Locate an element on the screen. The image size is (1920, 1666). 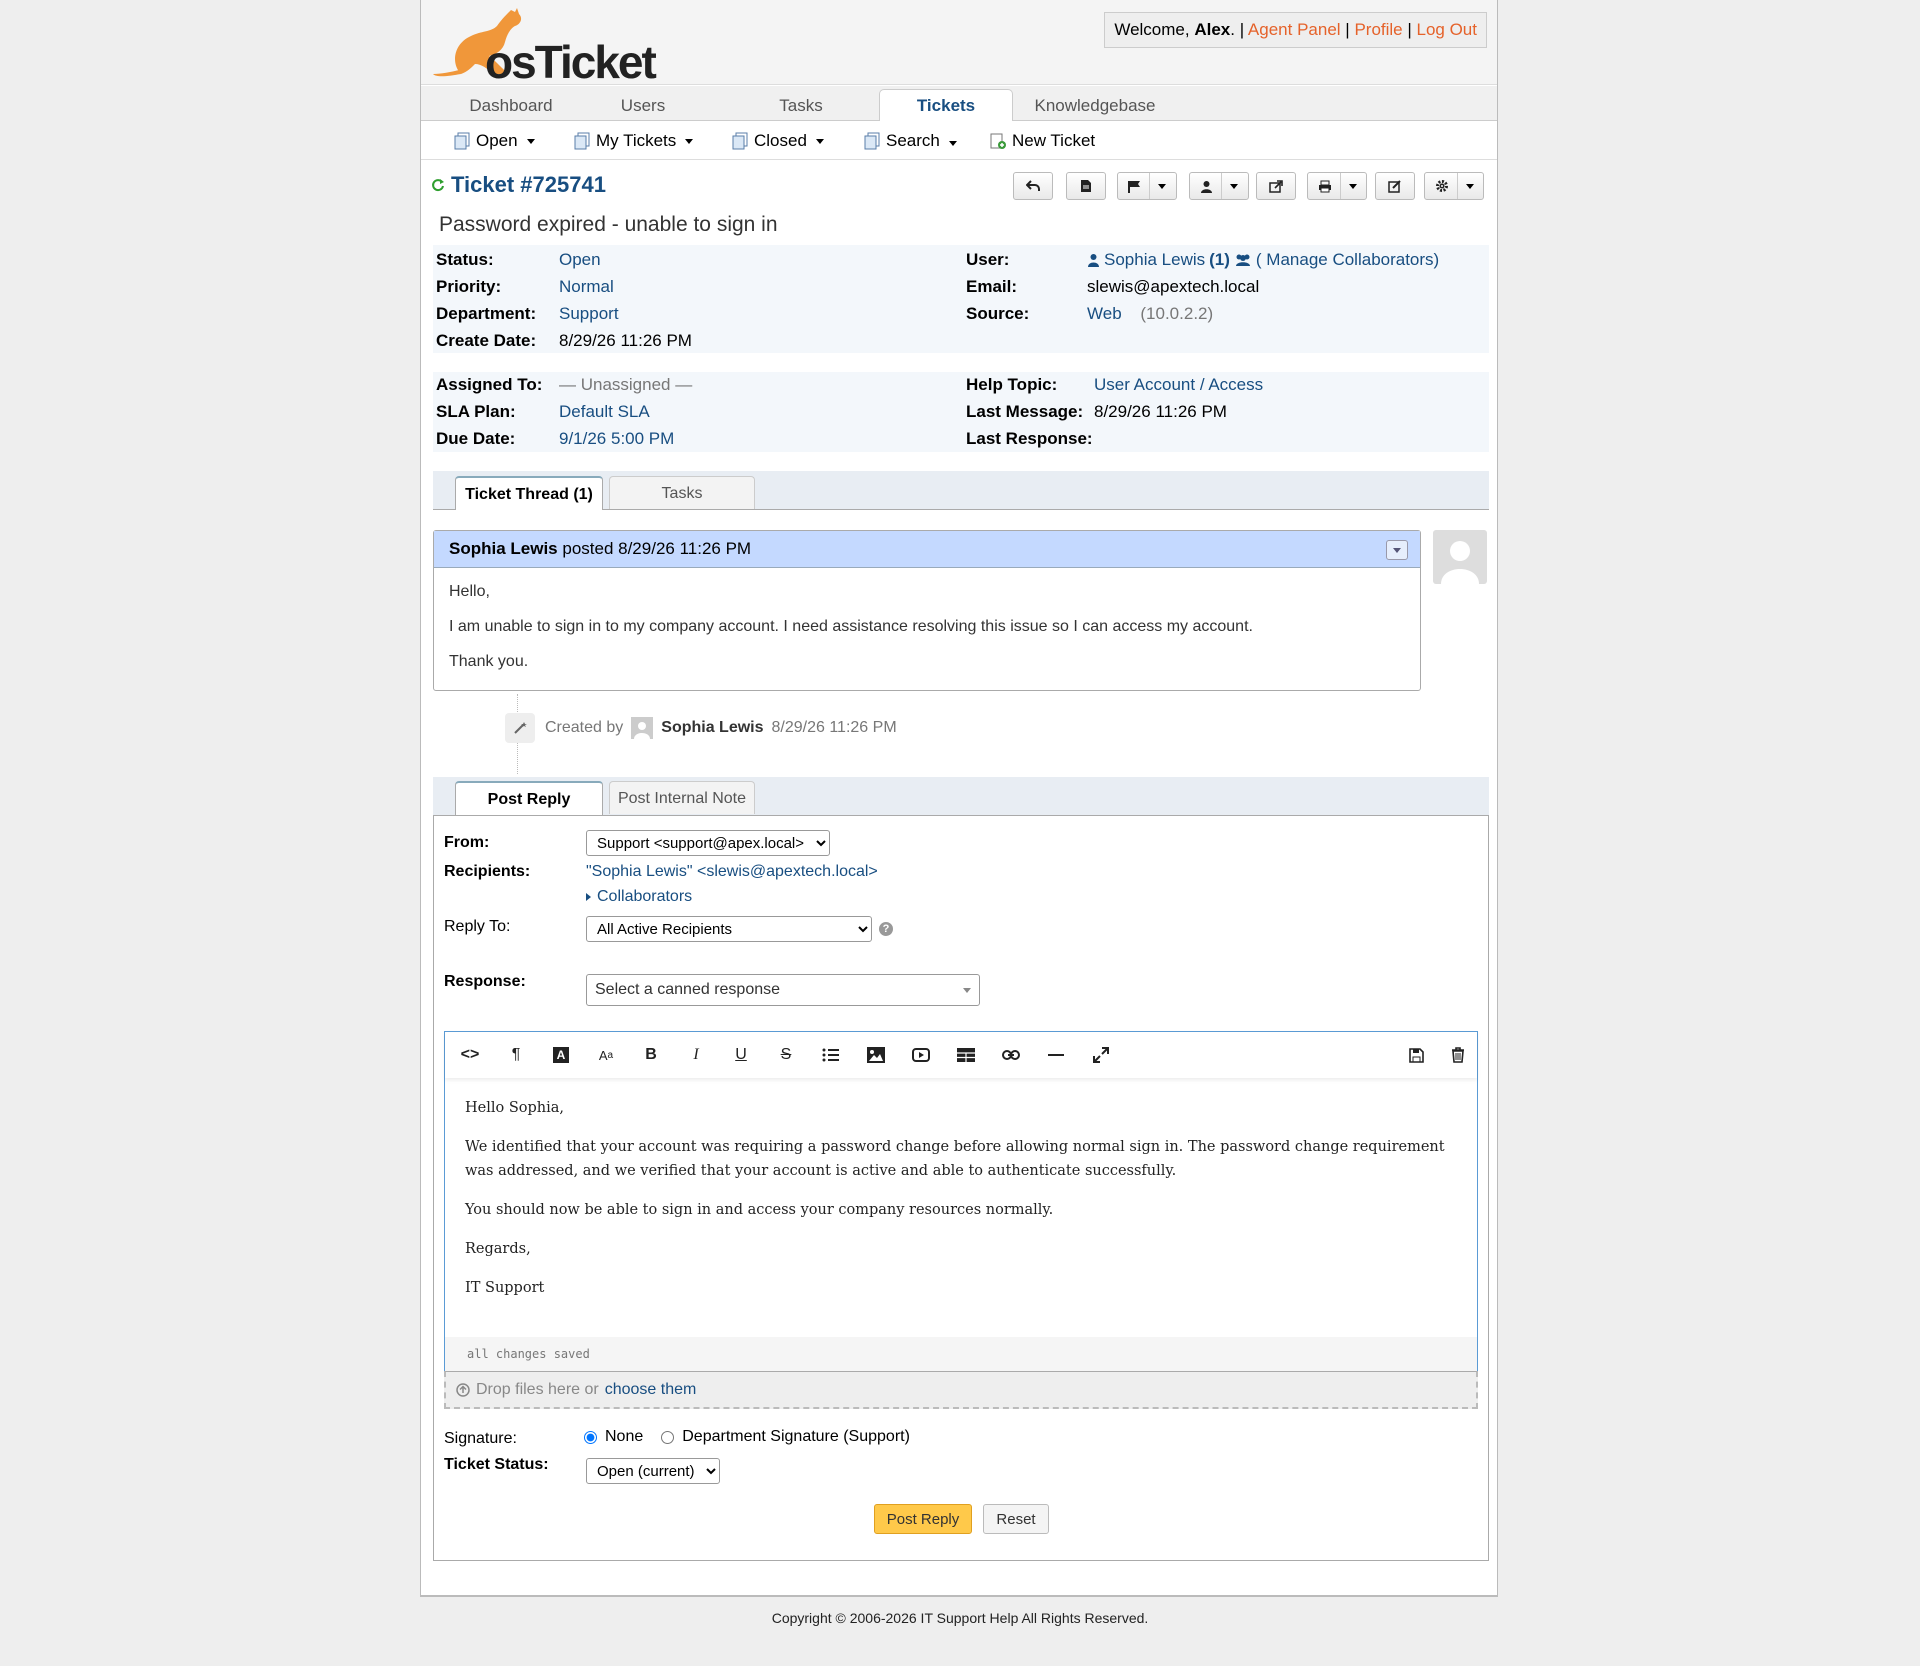
subnav-my-tickets: My Tickets is located at coordinates (633, 141).